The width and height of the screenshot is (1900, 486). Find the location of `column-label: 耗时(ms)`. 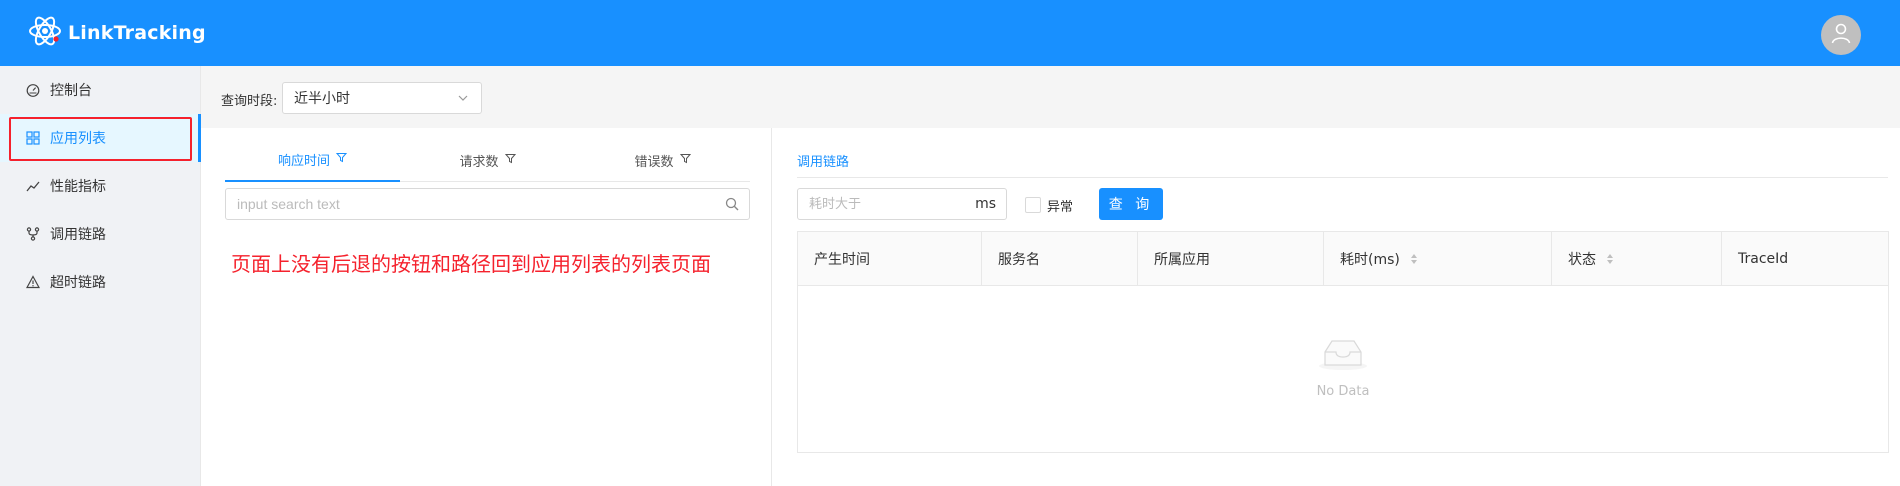

column-label: 耗时(ms) is located at coordinates (1370, 260).